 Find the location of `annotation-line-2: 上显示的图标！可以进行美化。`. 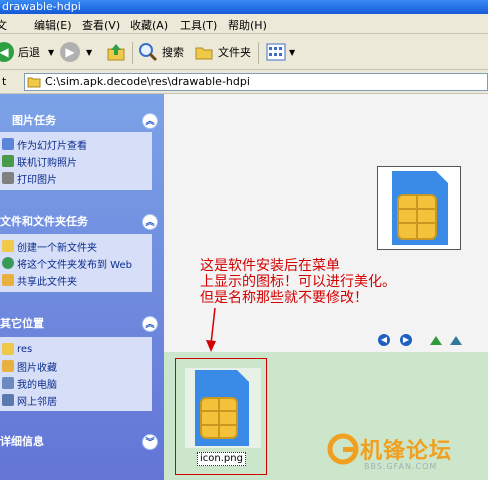

annotation-line-2: 上显示的图标！可以进行美化。 is located at coordinates (298, 282).